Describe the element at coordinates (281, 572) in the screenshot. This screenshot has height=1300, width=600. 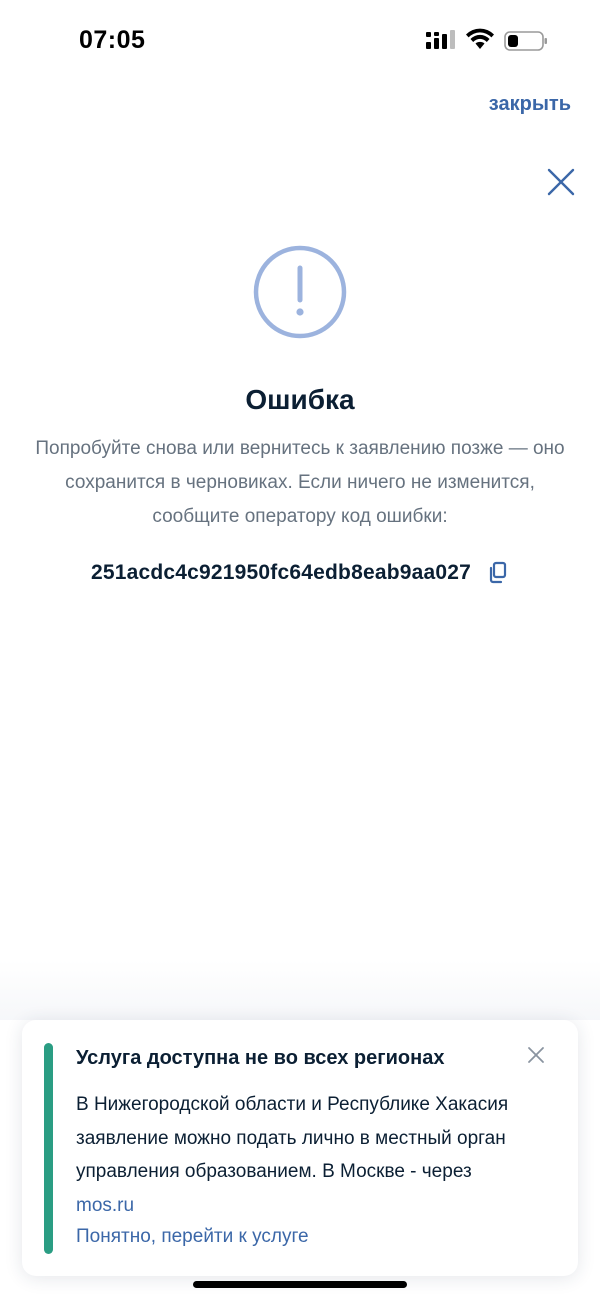
I see `error-code: 251acdc4c921950fc64edb8eab9aa027` at that location.